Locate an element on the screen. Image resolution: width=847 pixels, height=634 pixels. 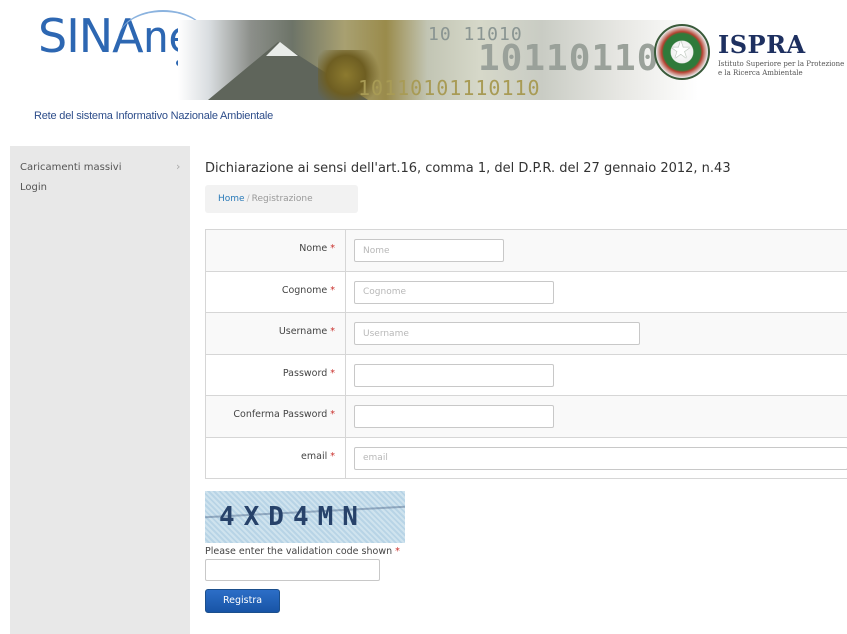
ispra-logo-title: ISPRA is located at coordinates (762, 44).